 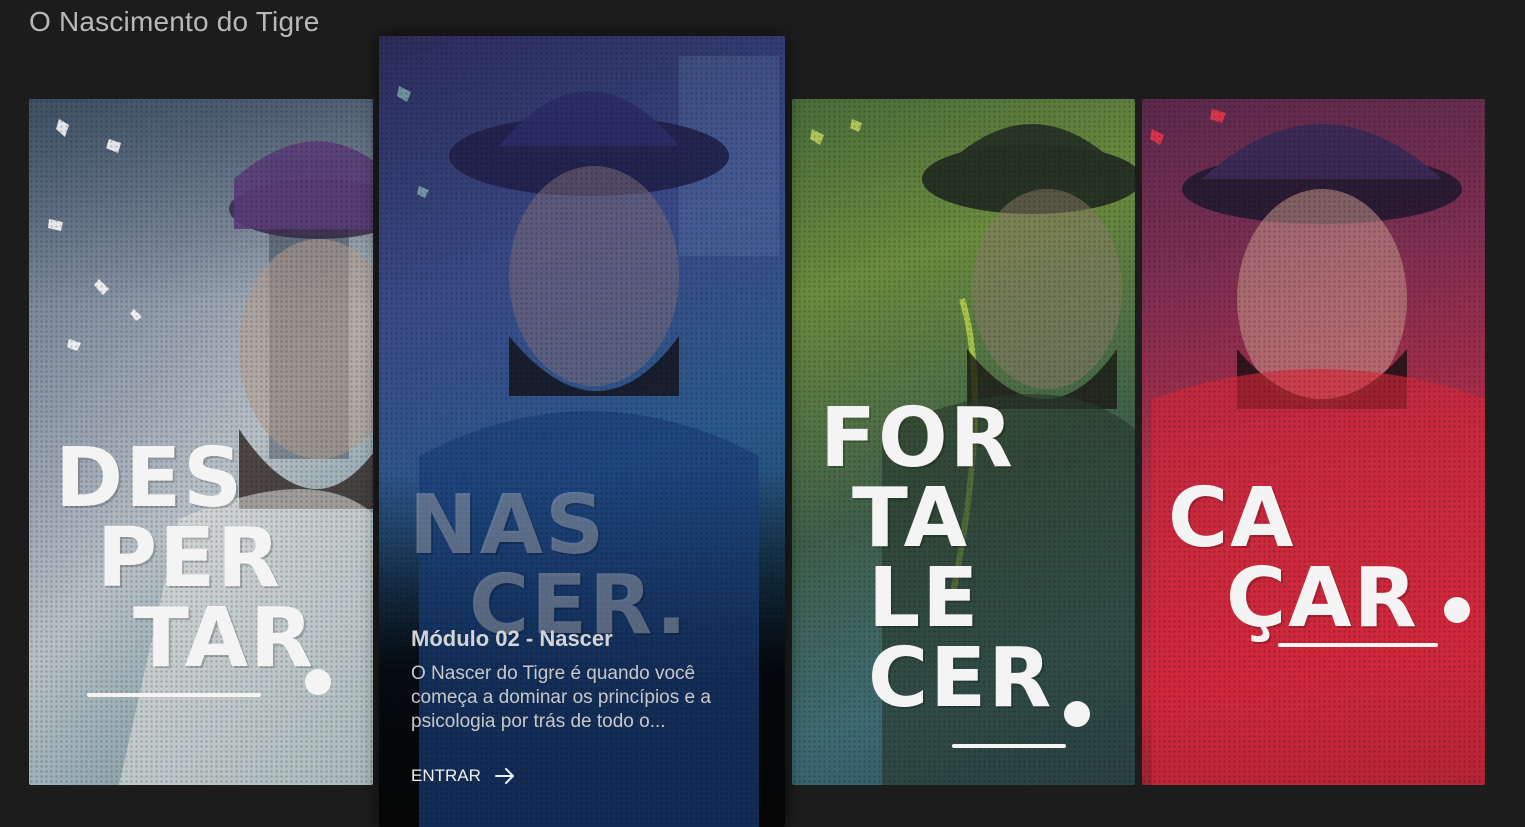 What do you see at coordinates (961, 678) in the screenshot?
I see `poster-line: CER` at bounding box center [961, 678].